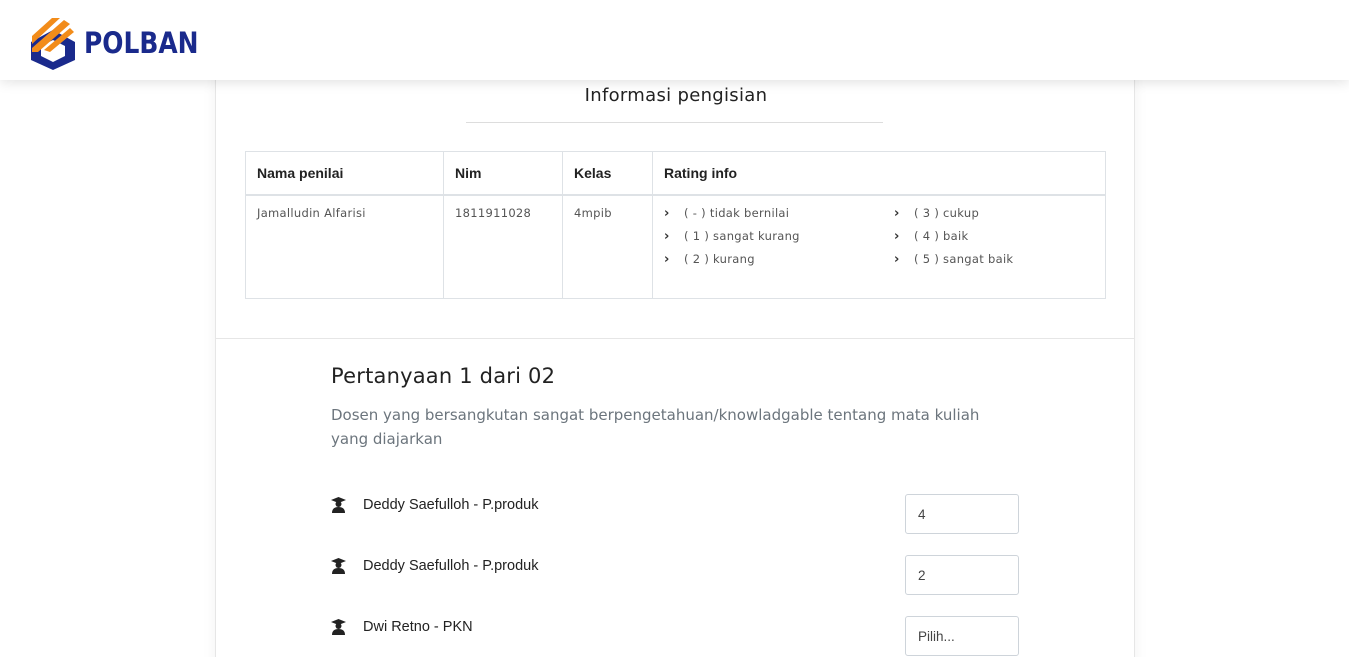 Image resolution: width=1349 pixels, height=657 pixels. Describe the element at coordinates (607, 173) in the screenshot. I see `header-kelas: Kelas` at that location.